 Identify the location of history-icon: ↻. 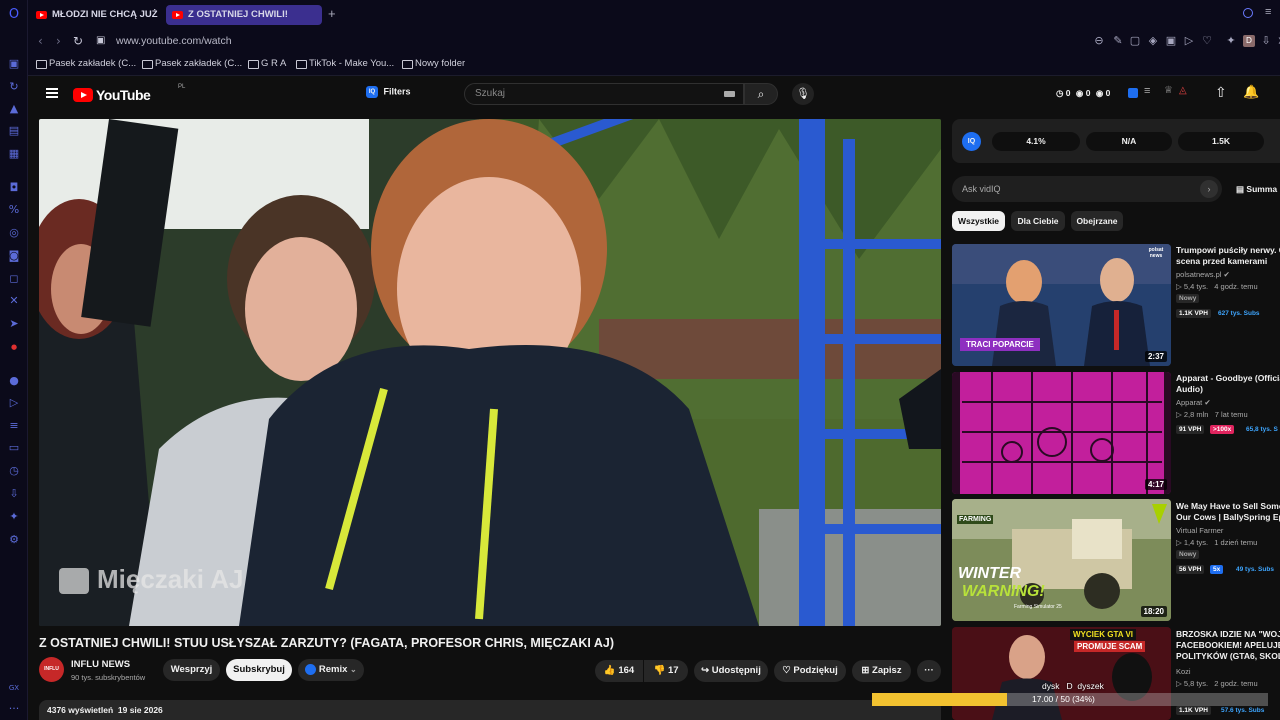
(14, 87).